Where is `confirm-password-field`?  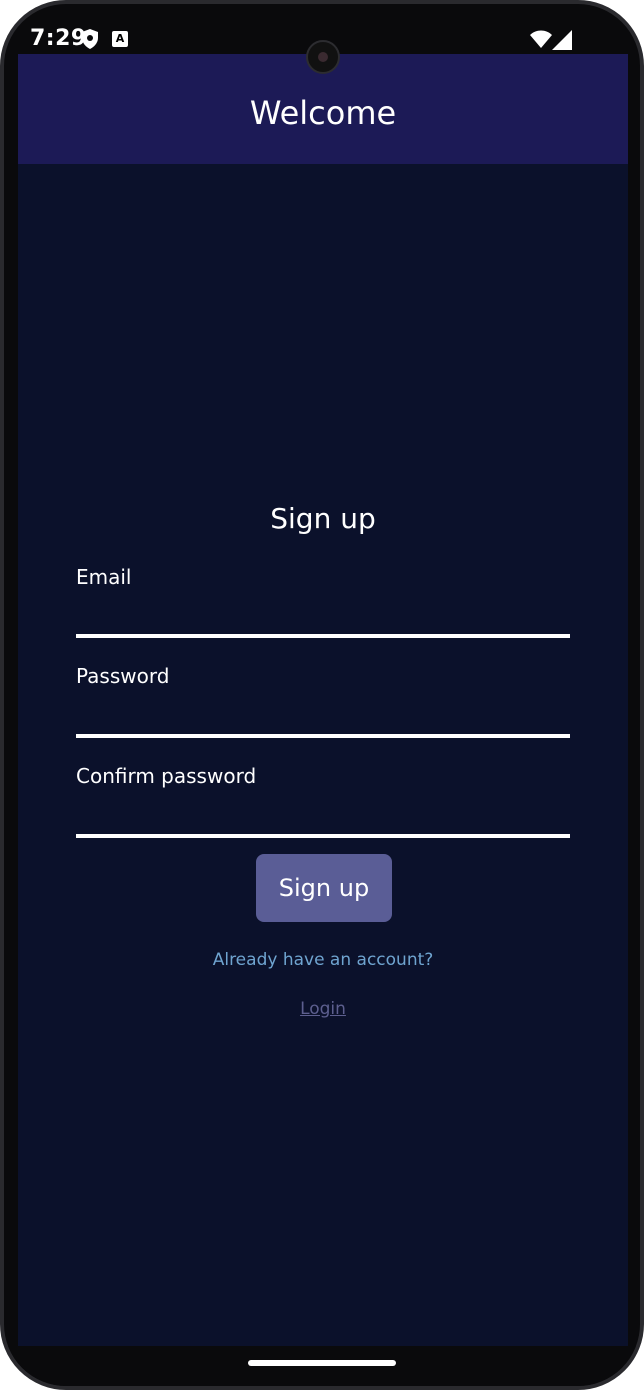
confirm-password-field is located at coordinates (323, 820).